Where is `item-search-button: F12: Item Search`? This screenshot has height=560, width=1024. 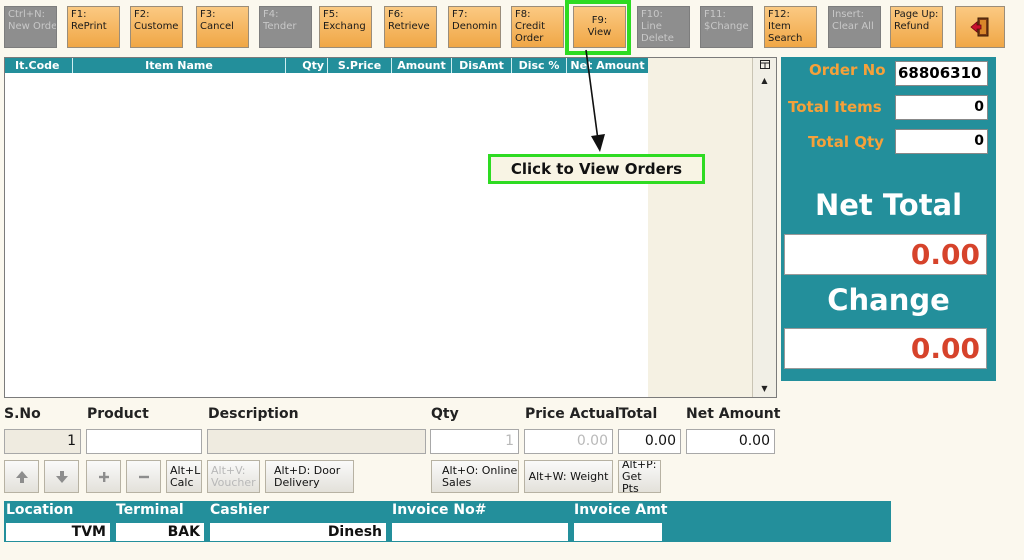
item-search-button: F12: Item Search is located at coordinates (790, 27).